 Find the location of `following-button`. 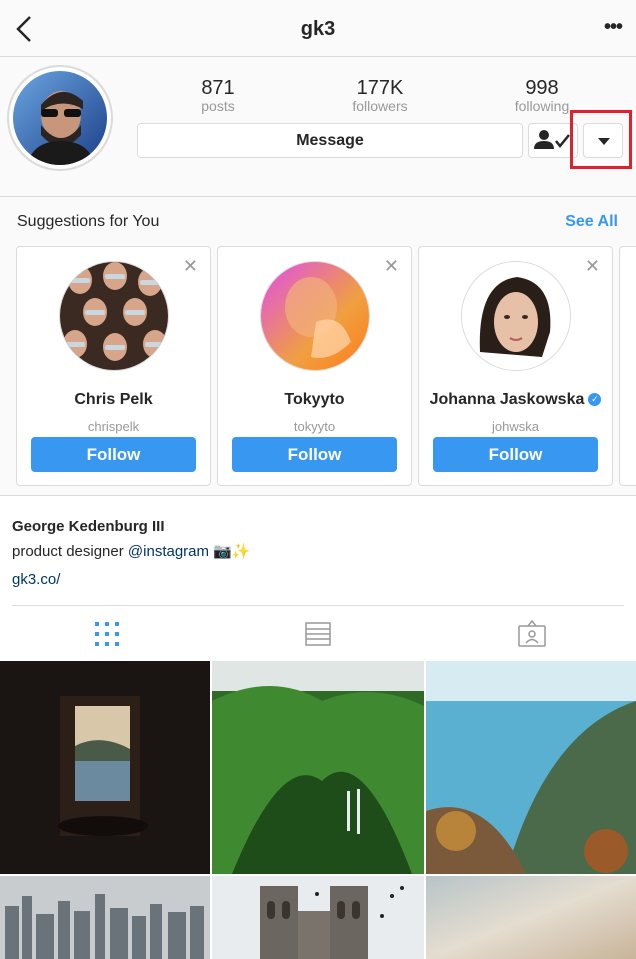

following-button is located at coordinates (553, 140).